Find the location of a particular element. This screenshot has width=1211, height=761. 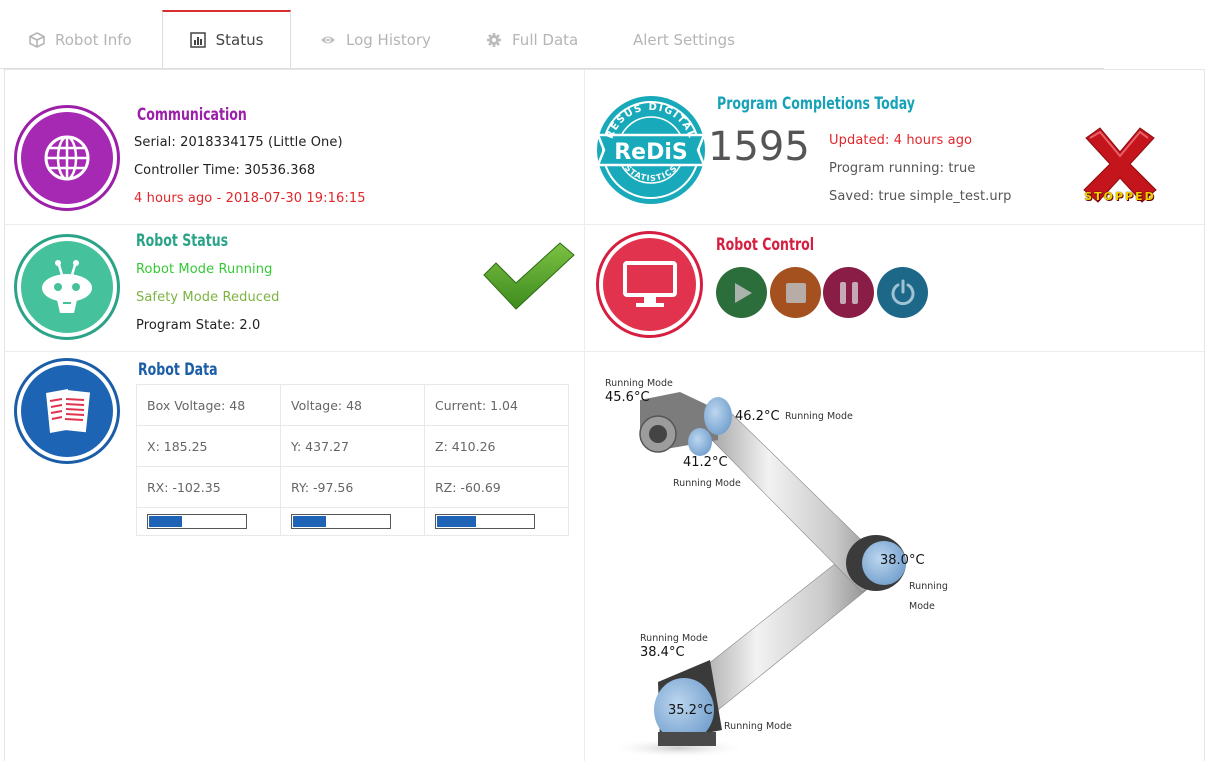

gear-icon is located at coordinates (494, 39).